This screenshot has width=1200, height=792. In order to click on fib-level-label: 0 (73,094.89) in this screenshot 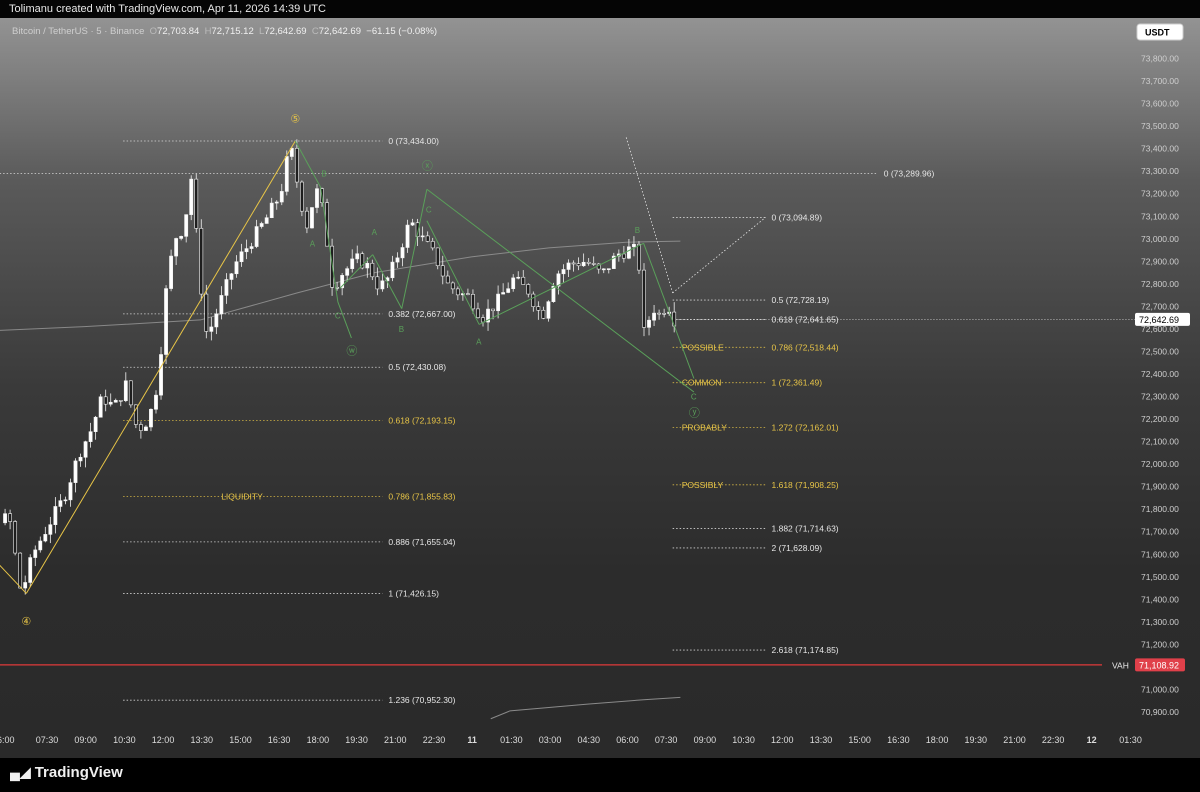, I will do `click(797, 217)`.